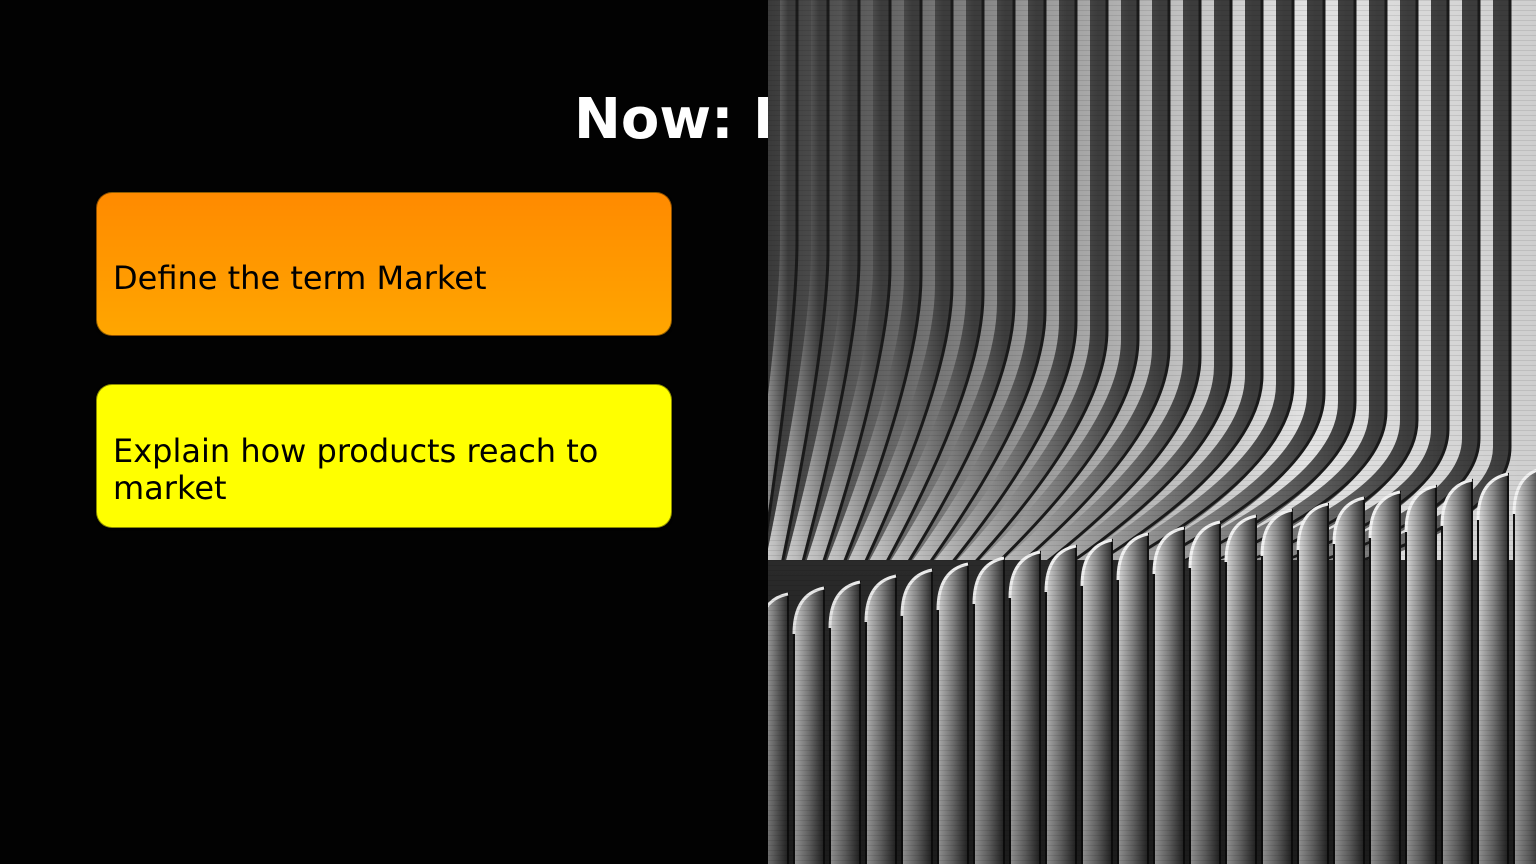 The height and width of the screenshot is (864, 1536). What do you see at coordinates (300, 277) in the screenshot?
I see `objective-text: Define the term Market` at bounding box center [300, 277].